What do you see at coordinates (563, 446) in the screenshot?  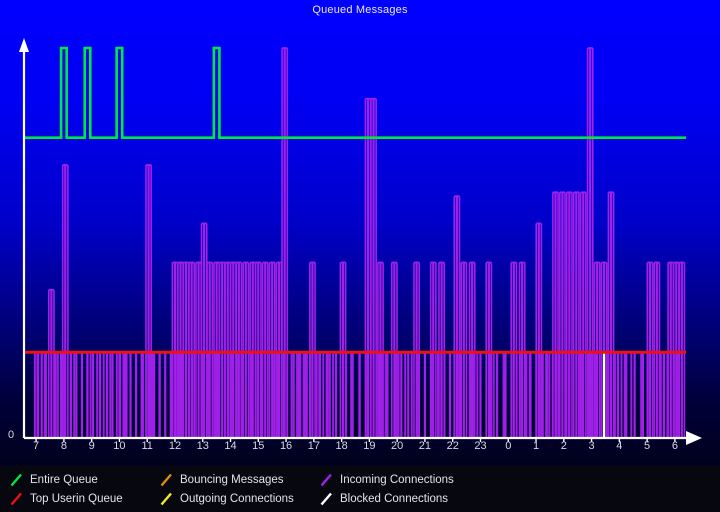 I see `x-tick-label: 2` at bounding box center [563, 446].